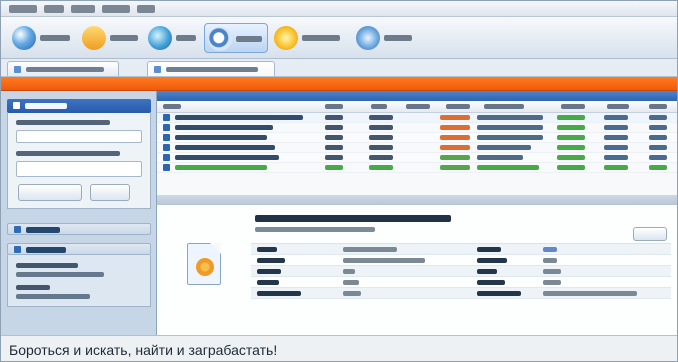  What do you see at coordinates (143, 350) in the screenshot?
I see `caption-text: Бороться и искать, найти и заграбастать!` at bounding box center [143, 350].